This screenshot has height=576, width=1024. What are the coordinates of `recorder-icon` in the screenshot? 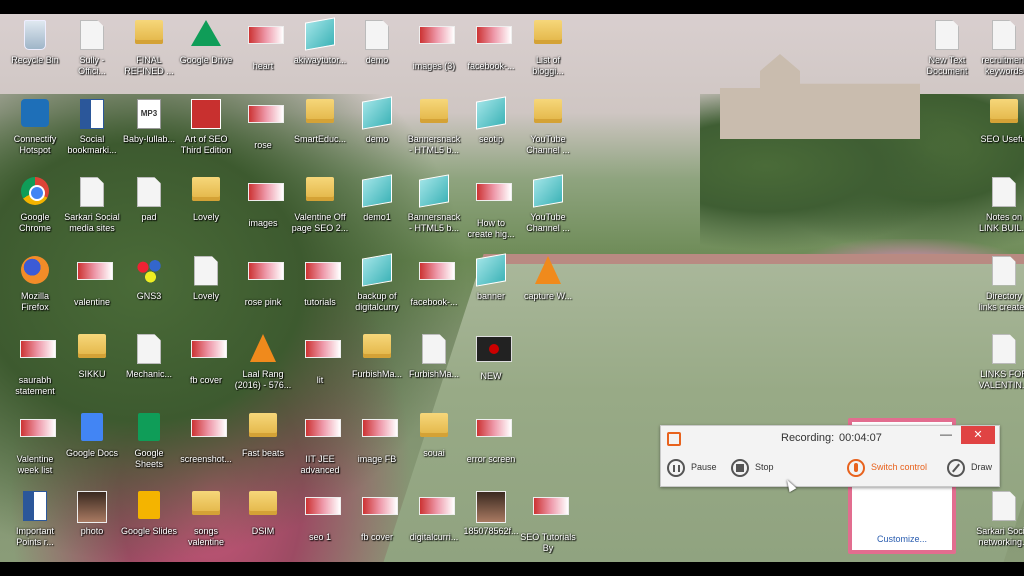 It's located at (494, 352).